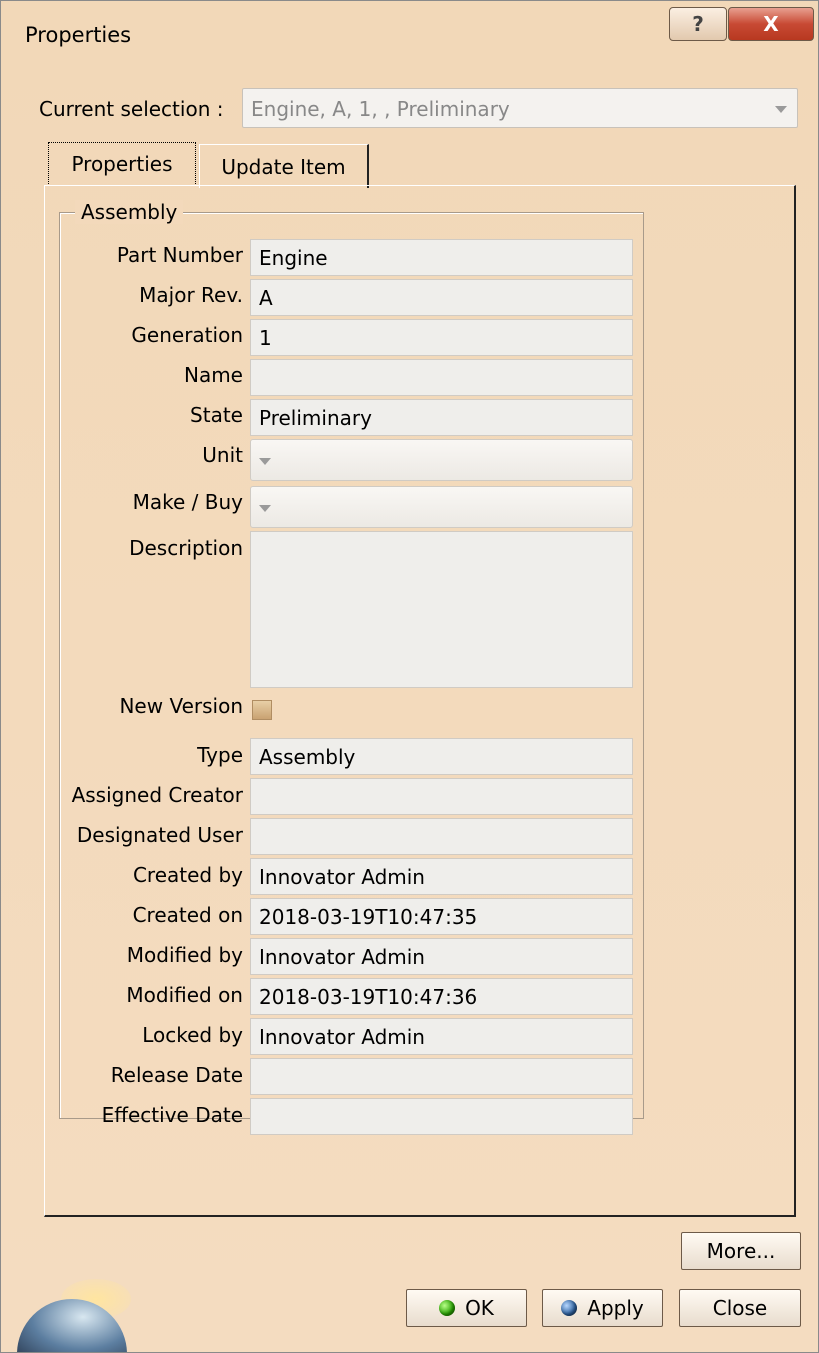 The width and height of the screenshot is (819, 1353). Describe the element at coordinates (191, 295) in the screenshot. I see `major-rev-label: Major Rev.` at that location.